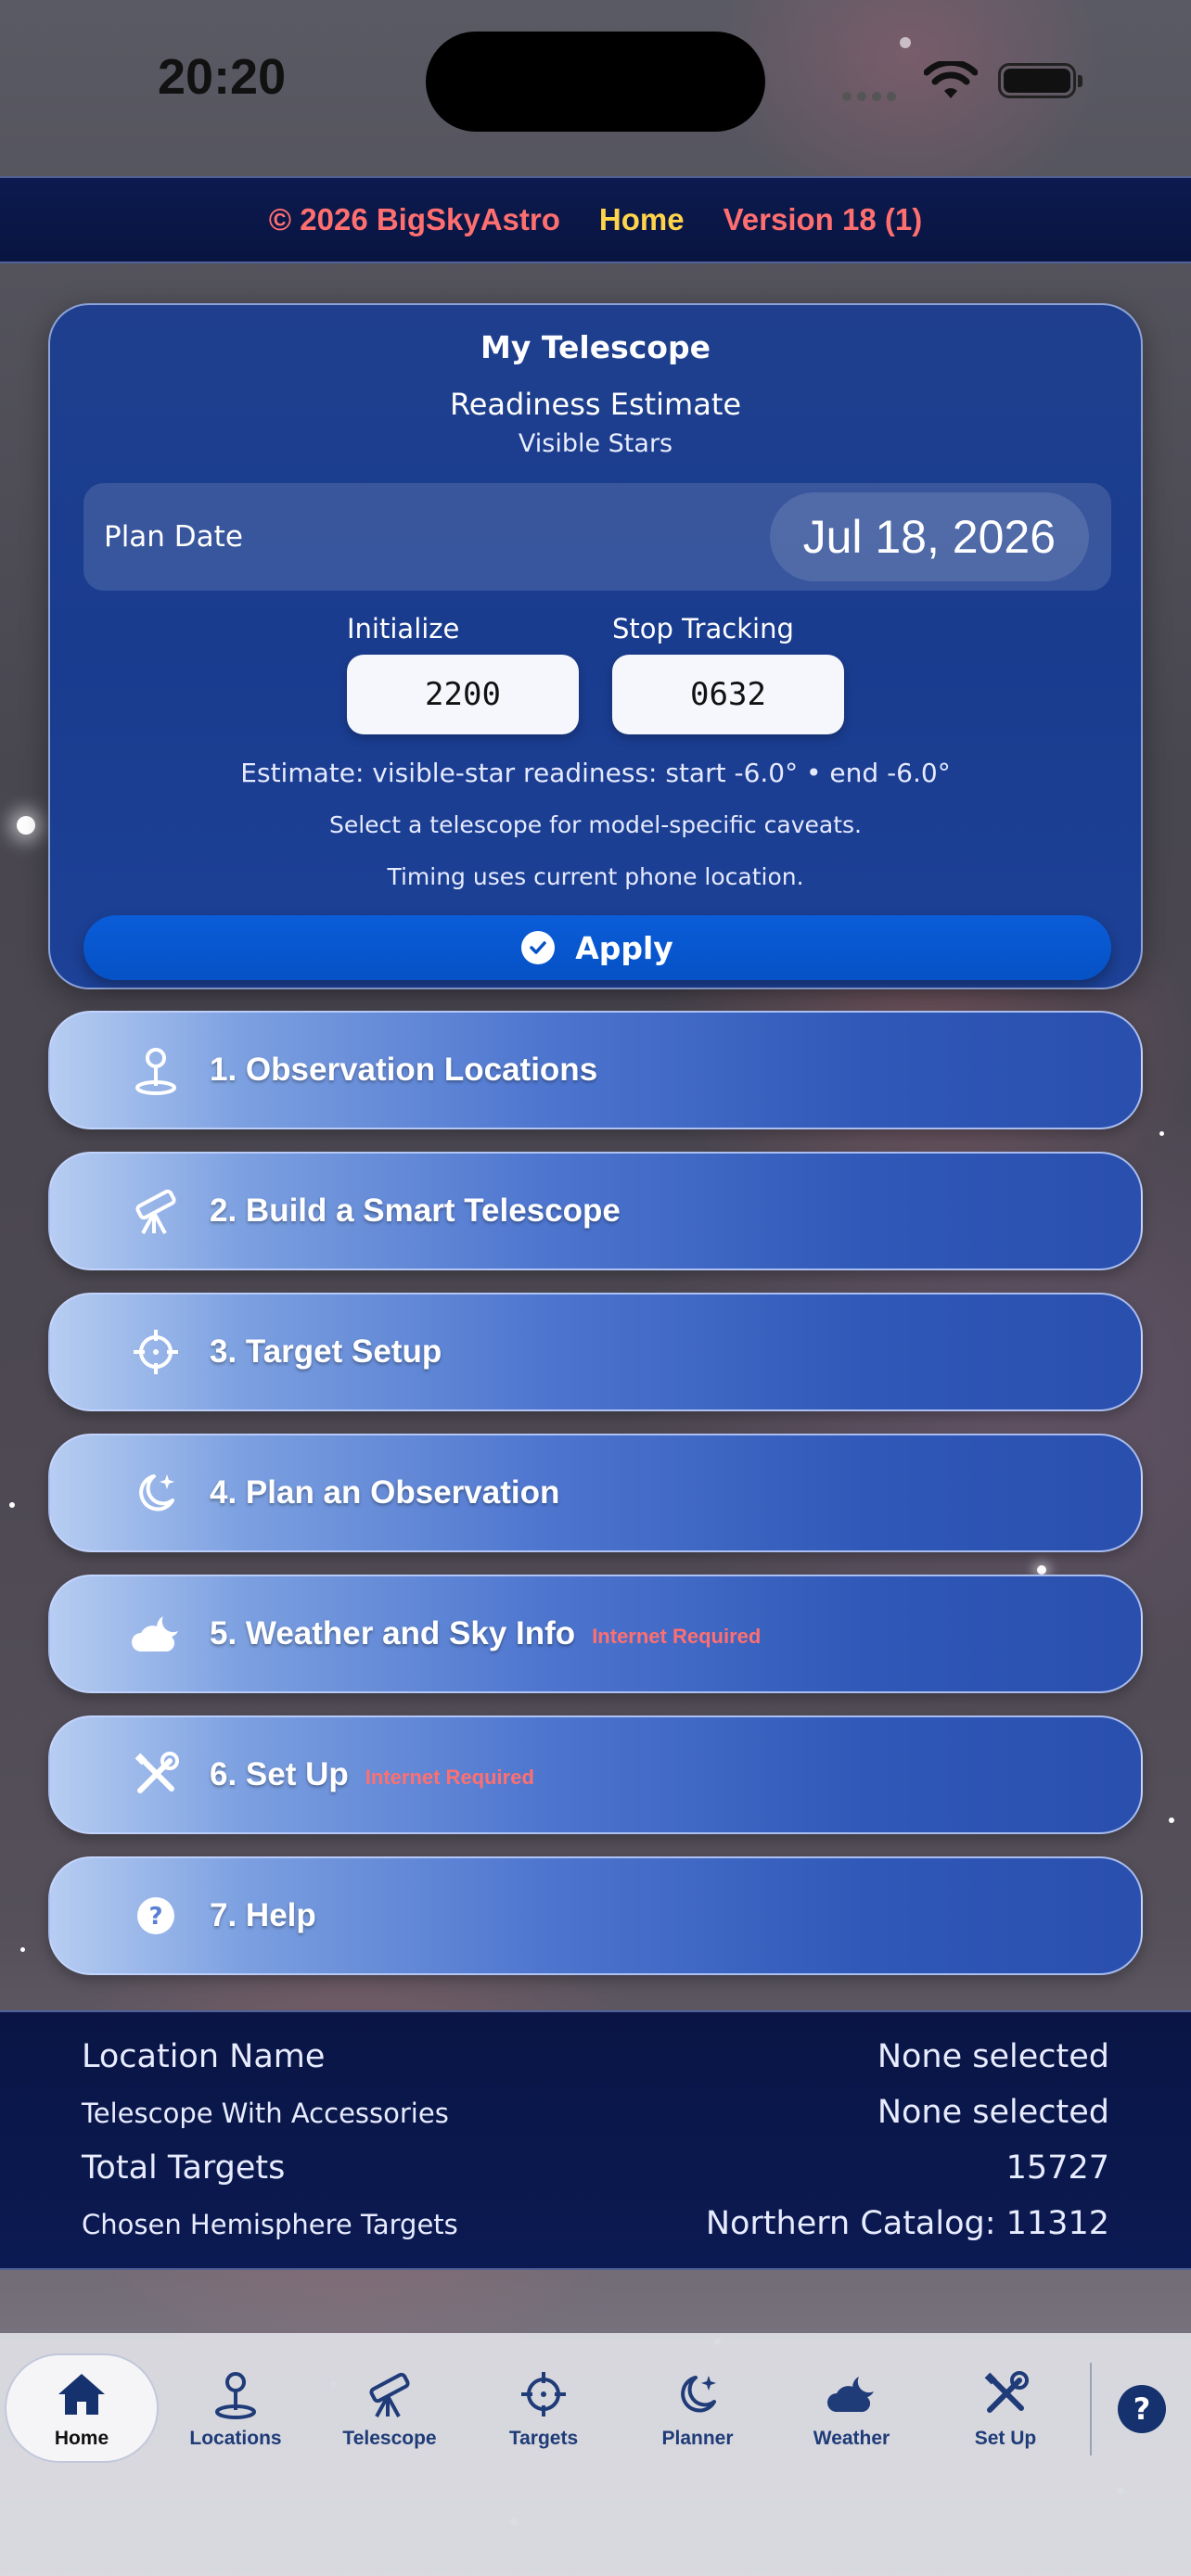 This screenshot has width=1191, height=2576. I want to click on initialize-input: 2200, so click(463, 695).